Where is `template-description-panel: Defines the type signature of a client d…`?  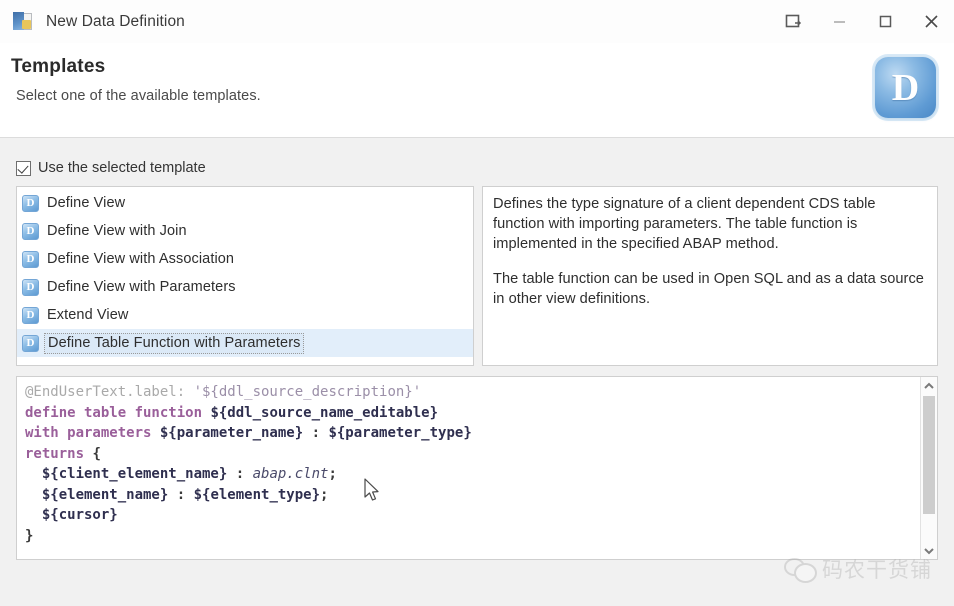 template-description-panel: Defines the type signature of a client d… is located at coordinates (710, 276).